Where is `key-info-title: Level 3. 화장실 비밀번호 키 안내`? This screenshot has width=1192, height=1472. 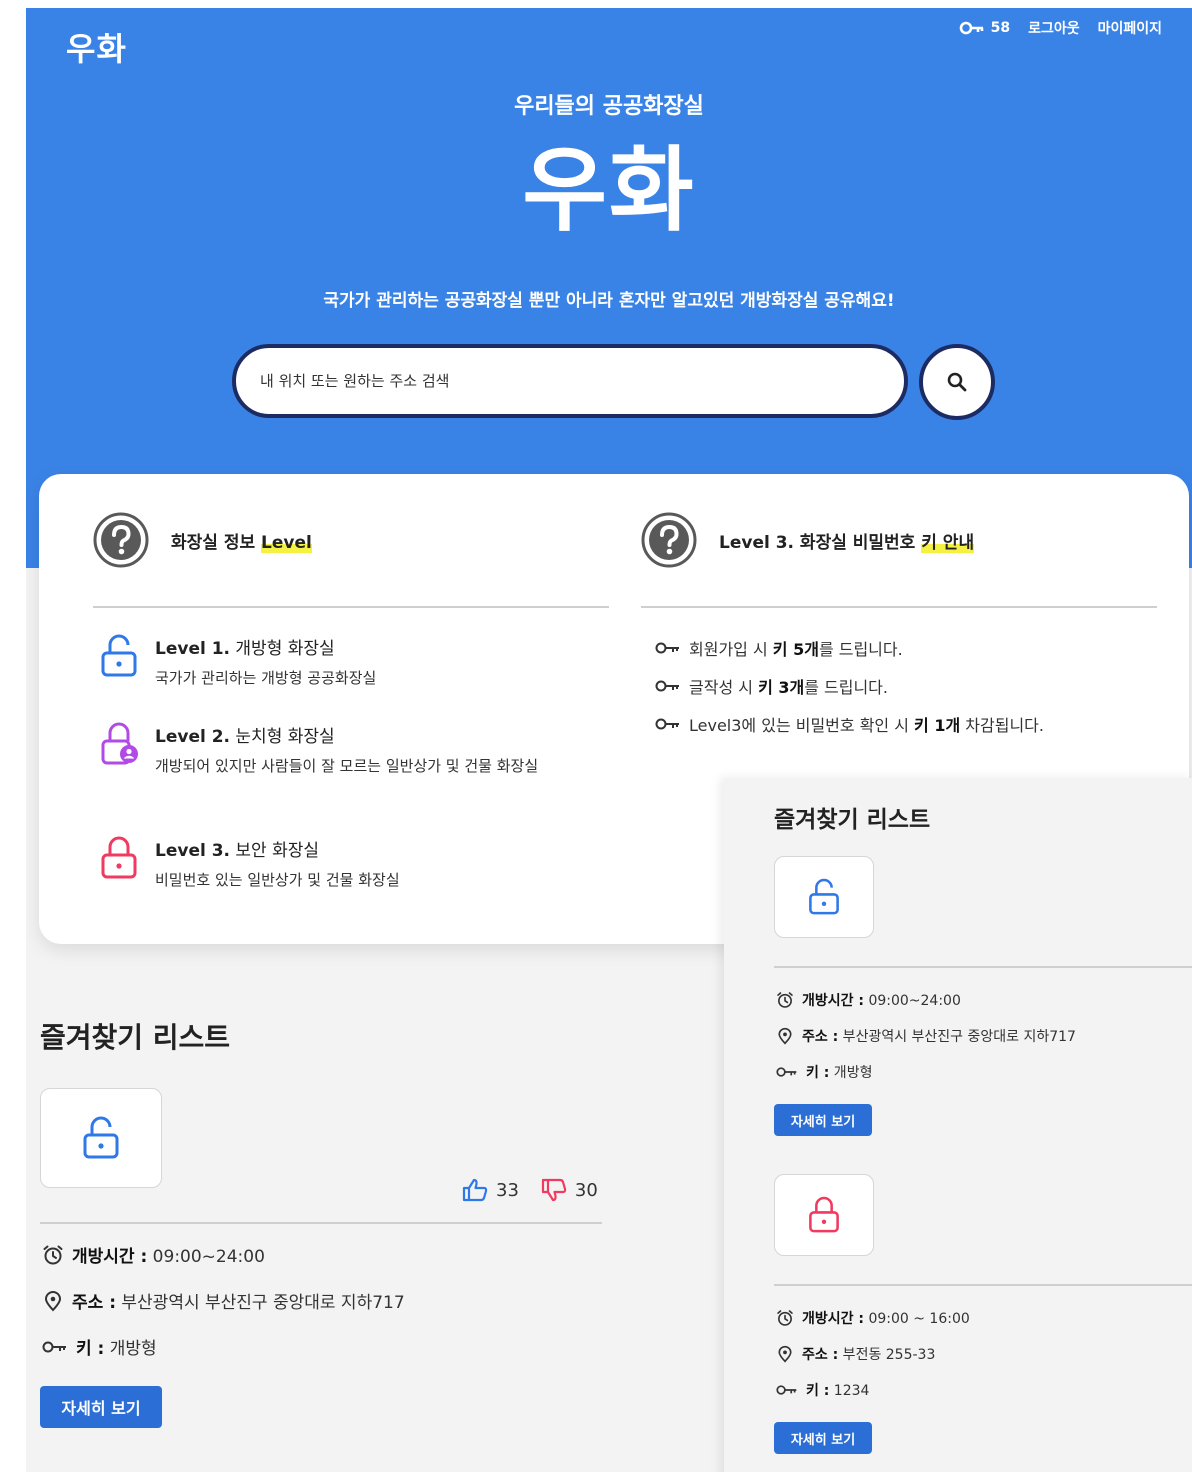
key-info-title: Level 3. 화장실 비밀번호 키 안내 is located at coordinates (847, 540).